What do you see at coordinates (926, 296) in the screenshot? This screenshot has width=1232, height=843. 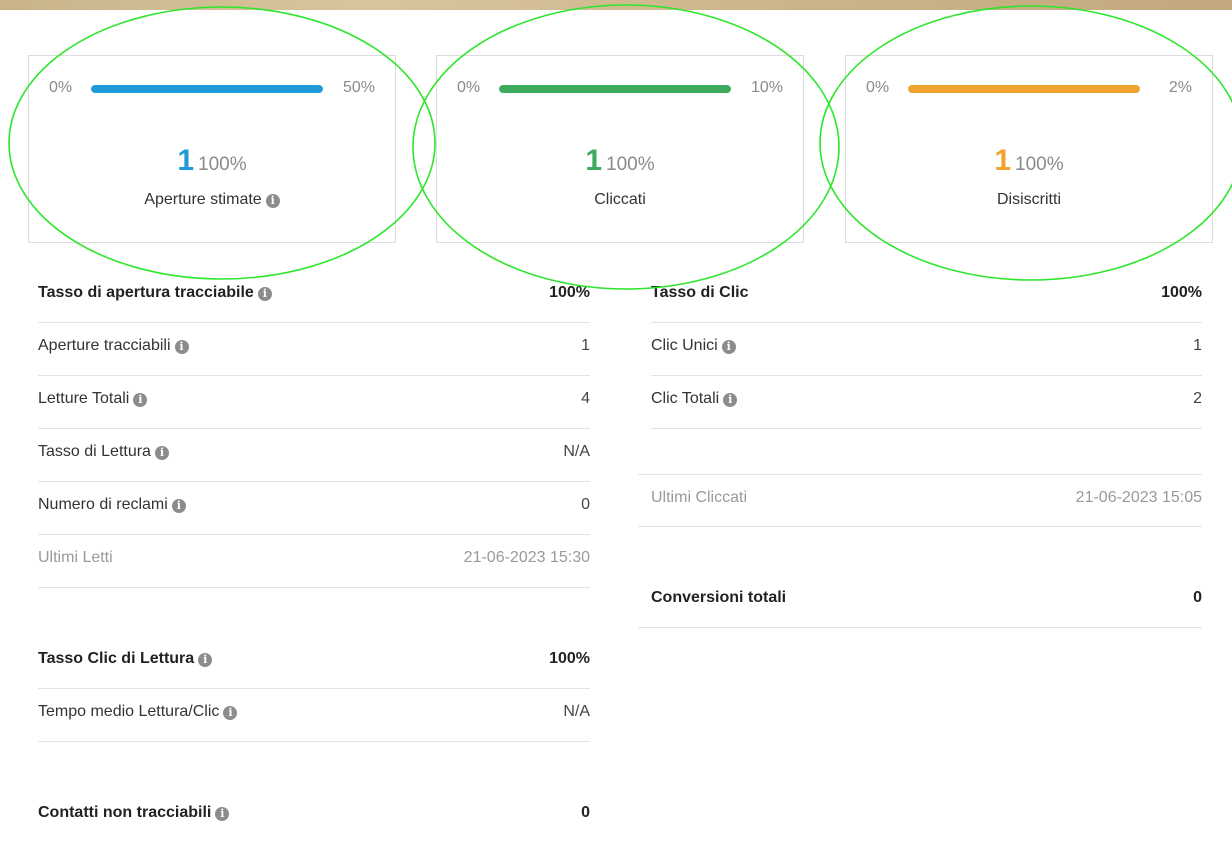 I see `stat-row-click-rate: Tasso di Clic 100%` at bounding box center [926, 296].